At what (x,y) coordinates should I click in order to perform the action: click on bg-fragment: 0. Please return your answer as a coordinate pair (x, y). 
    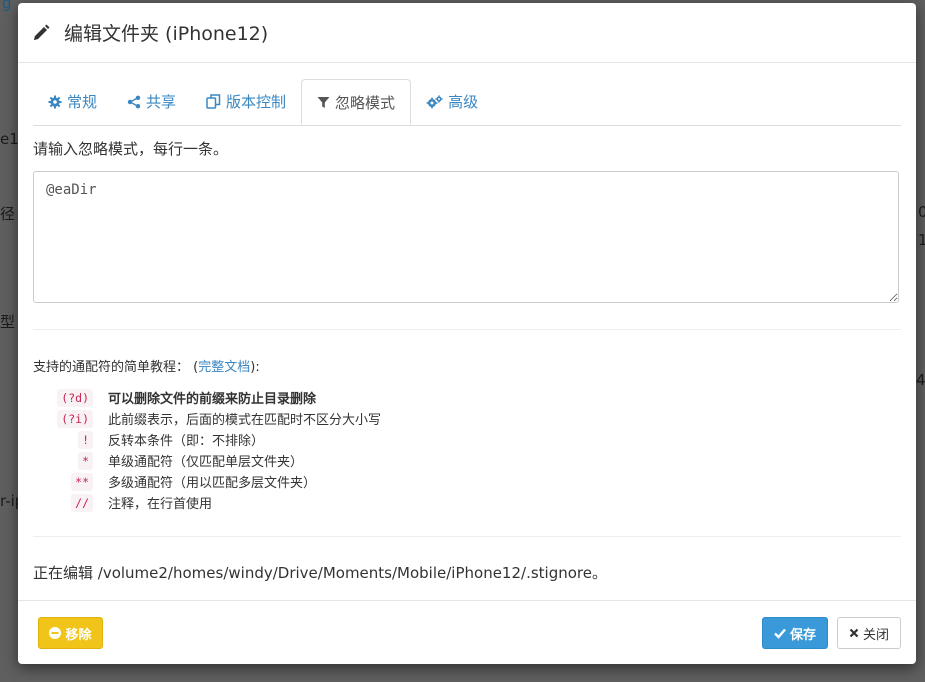
    Looking at the image, I should click on (921, 212).